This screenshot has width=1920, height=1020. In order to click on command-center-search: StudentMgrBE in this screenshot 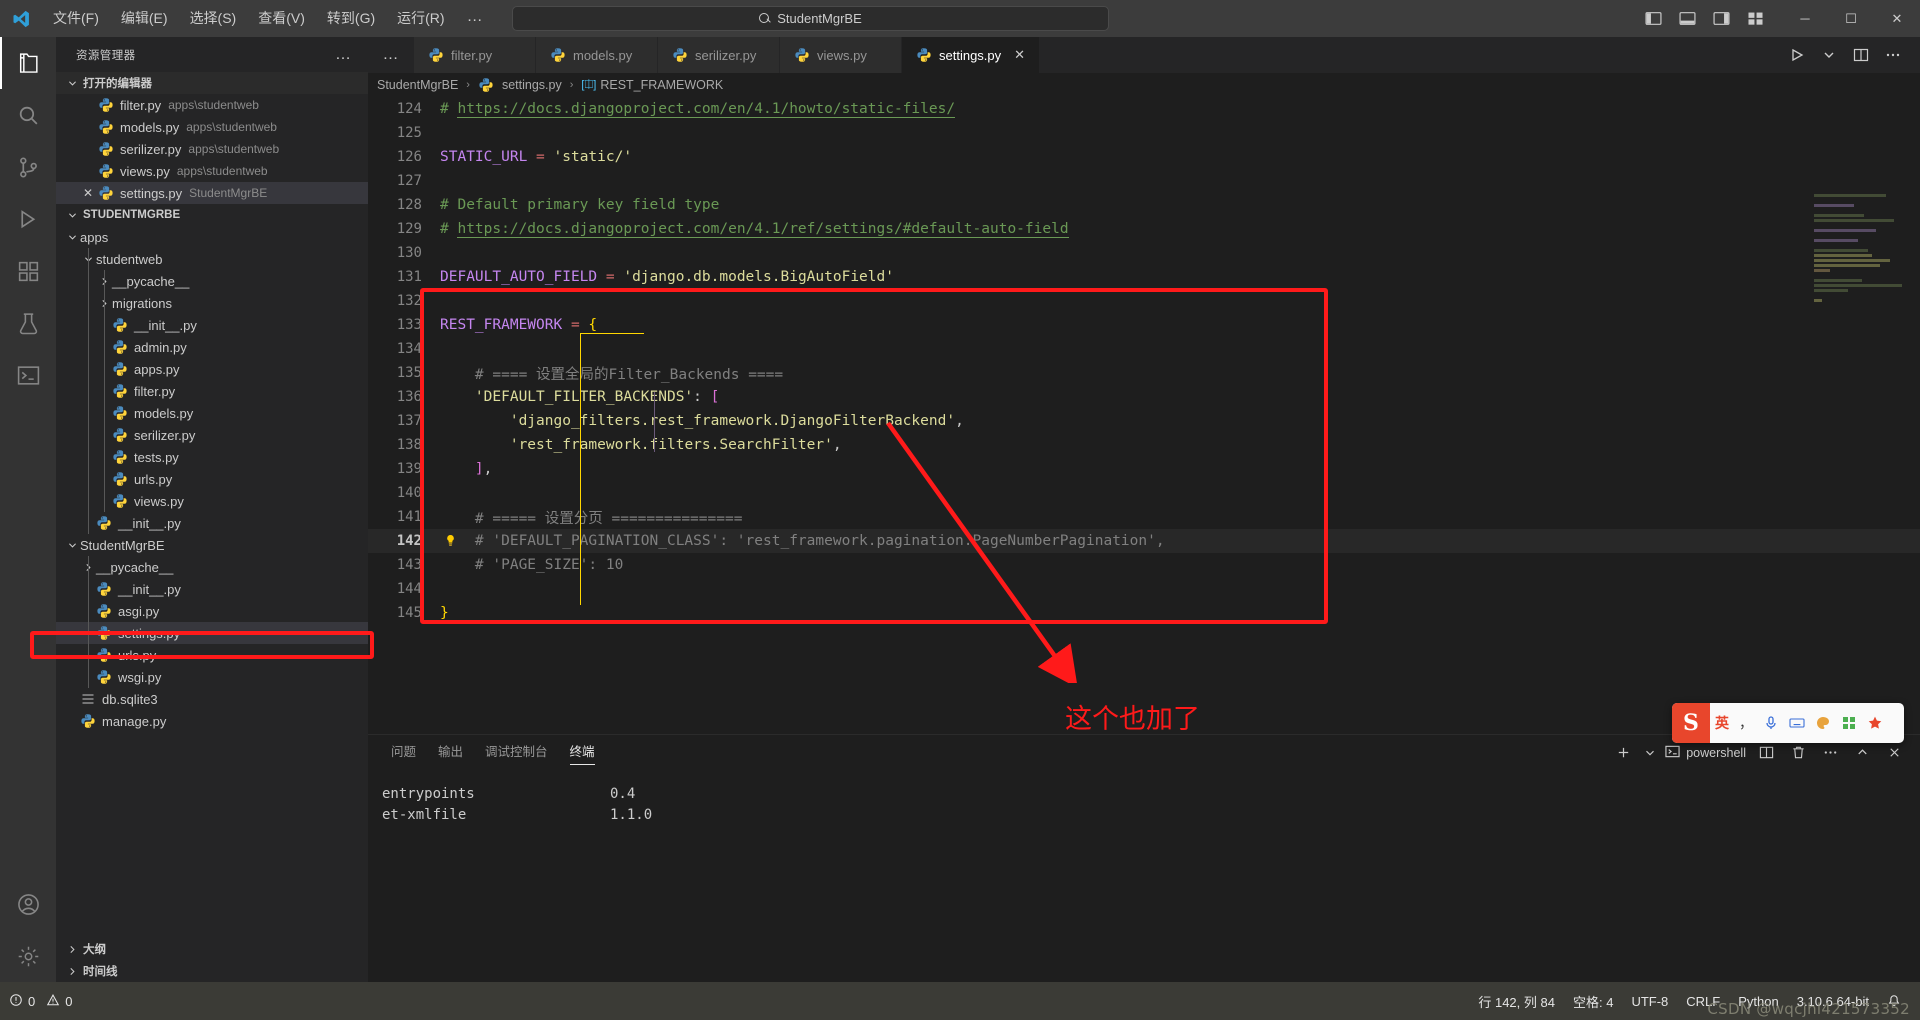, I will do `click(810, 18)`.